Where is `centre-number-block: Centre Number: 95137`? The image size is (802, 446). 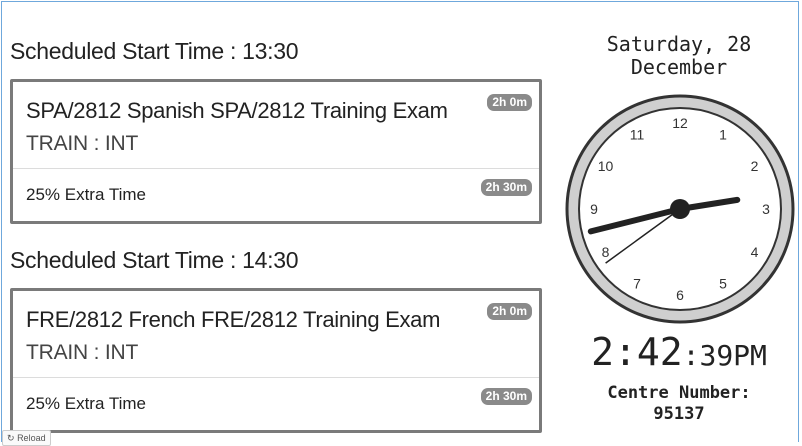
centre-number-block: Centre Number: 95137 is located at coordinates (679, 404).